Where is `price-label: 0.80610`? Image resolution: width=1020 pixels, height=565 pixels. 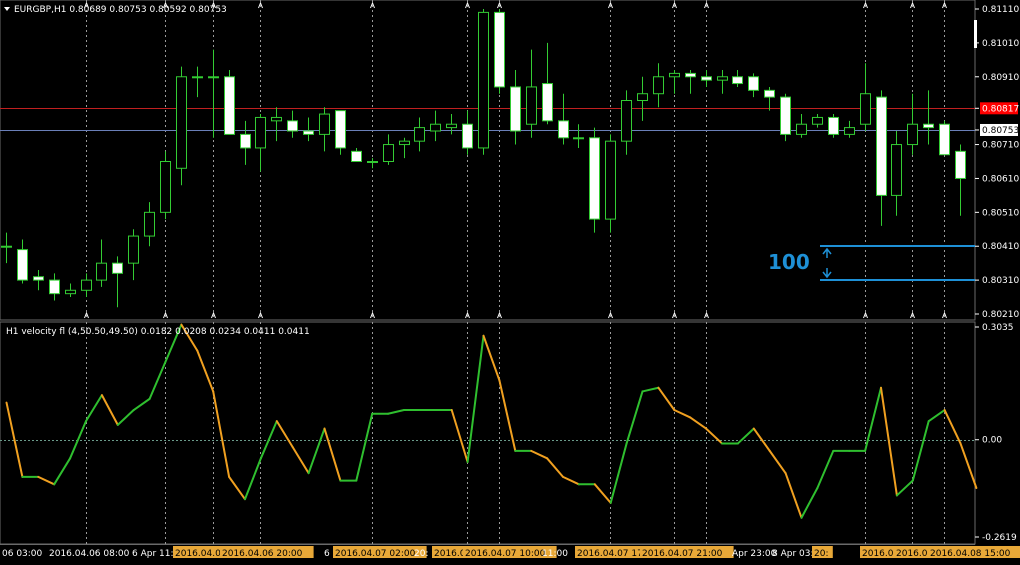
price-label: 0.80610 is located at coordinates (1000, 179).